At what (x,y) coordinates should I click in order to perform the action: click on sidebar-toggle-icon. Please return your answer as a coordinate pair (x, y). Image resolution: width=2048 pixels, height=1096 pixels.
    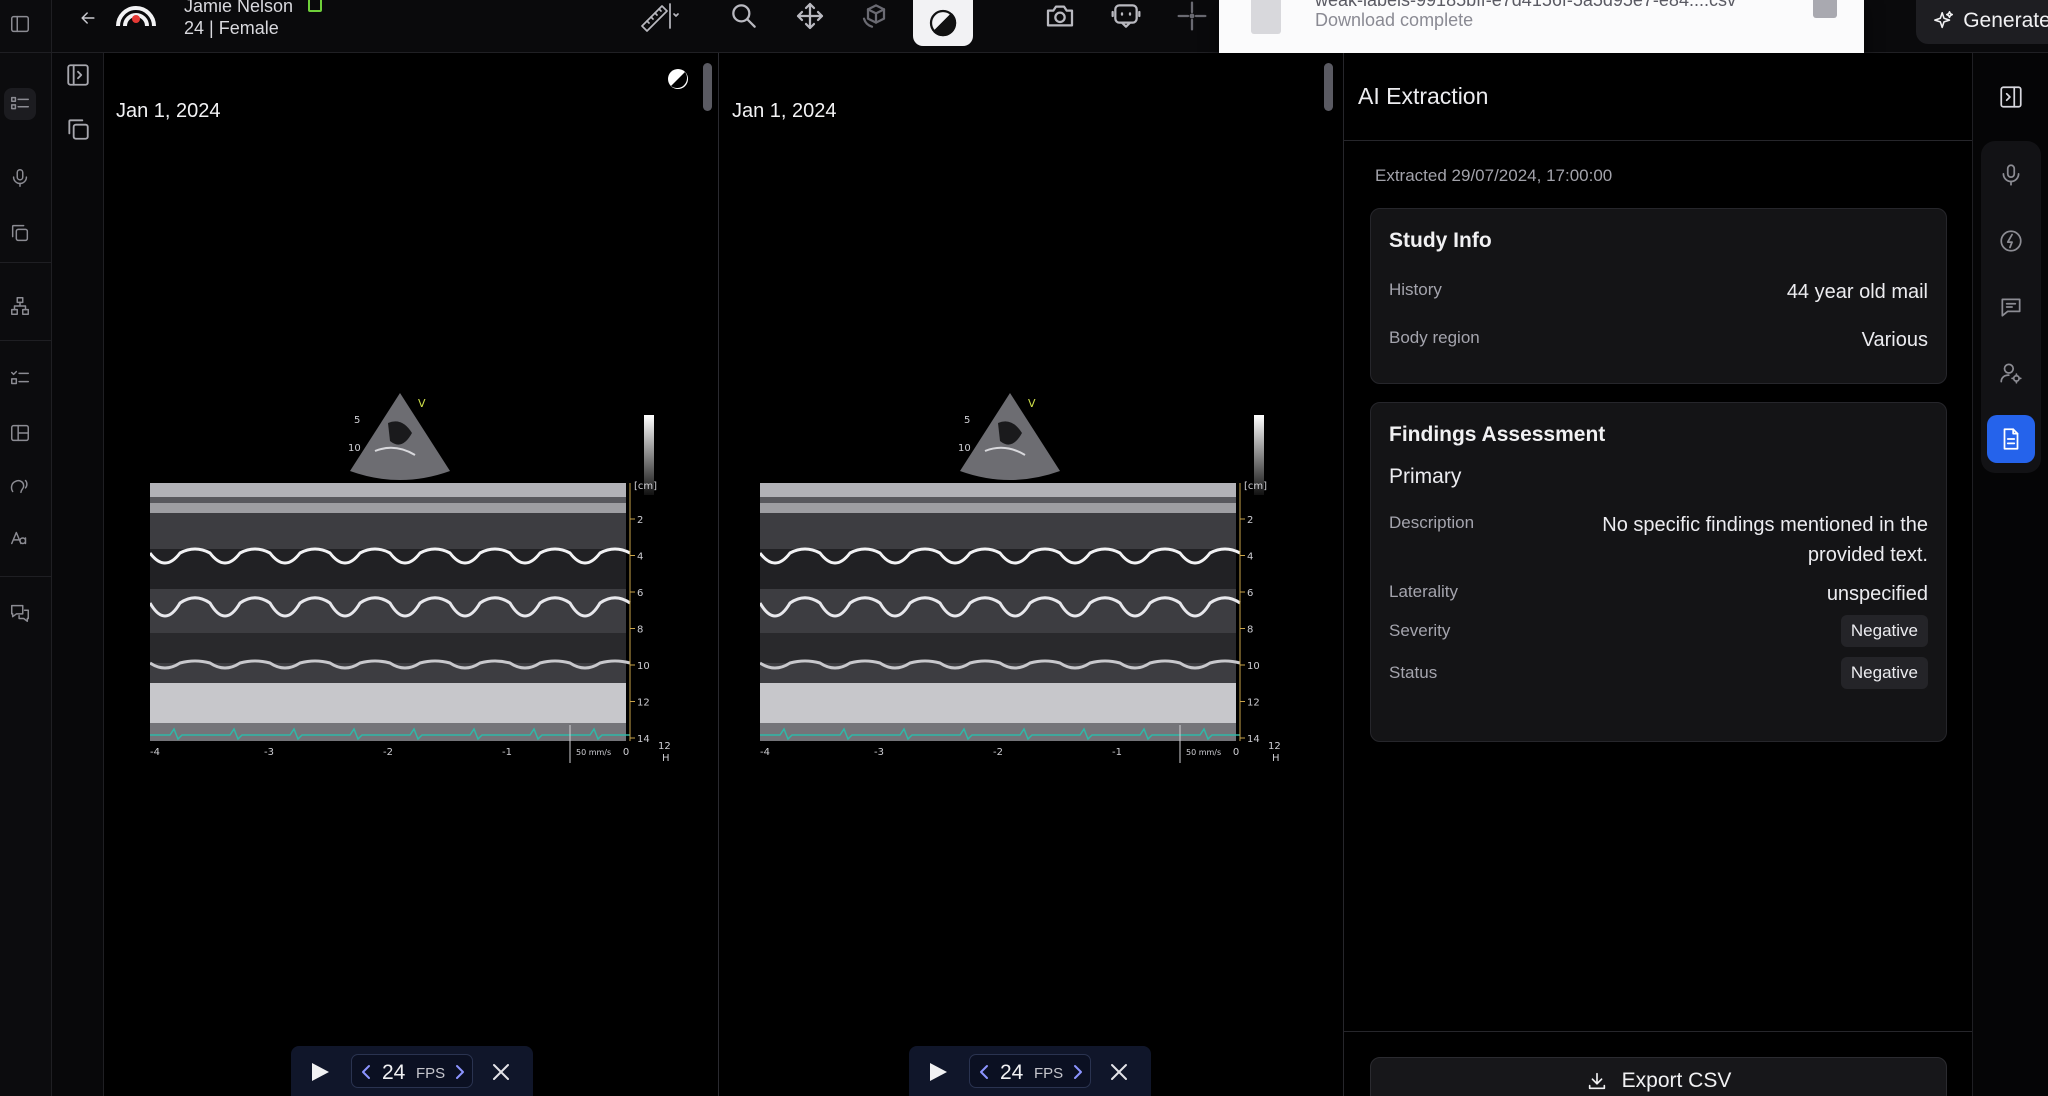
    Looking at the image, I should click on (20, 24).